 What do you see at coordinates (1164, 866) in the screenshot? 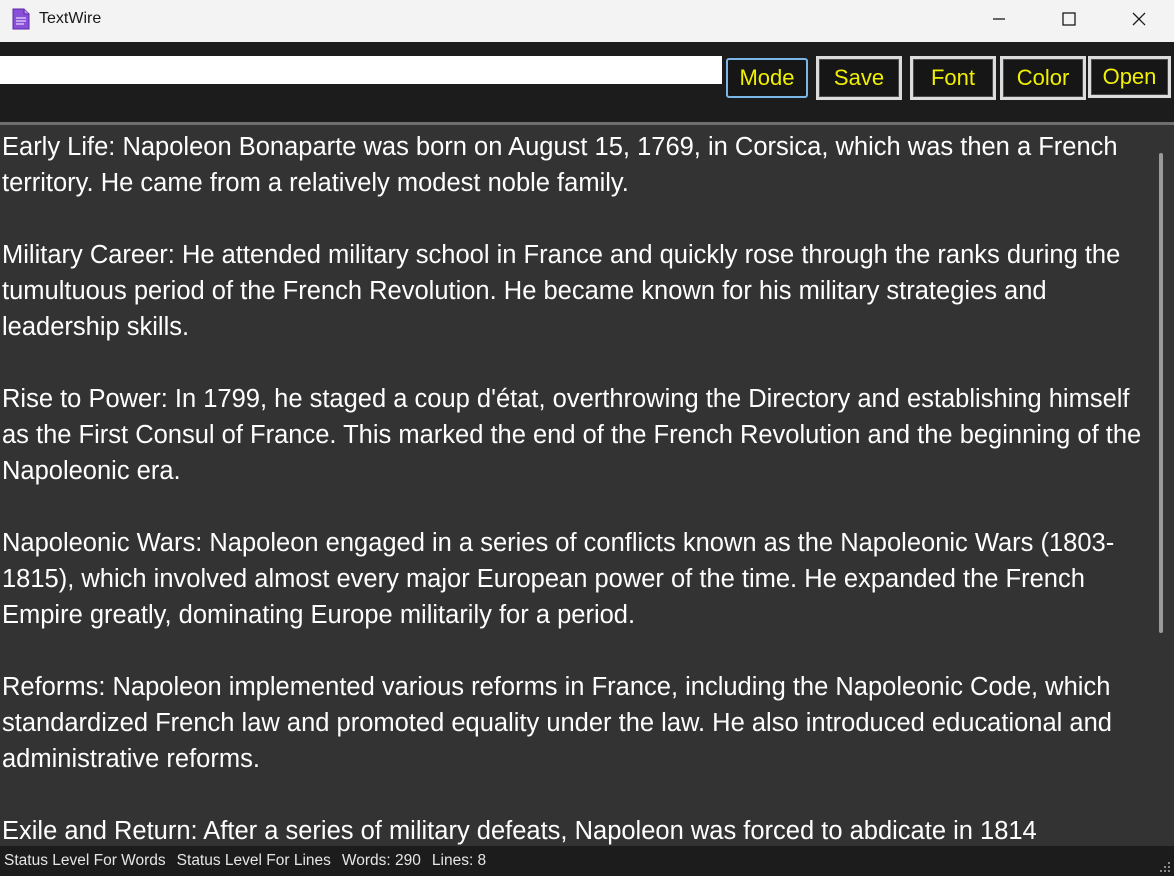
I see `resize-grip-icon` at bounding box center [1164, 866].